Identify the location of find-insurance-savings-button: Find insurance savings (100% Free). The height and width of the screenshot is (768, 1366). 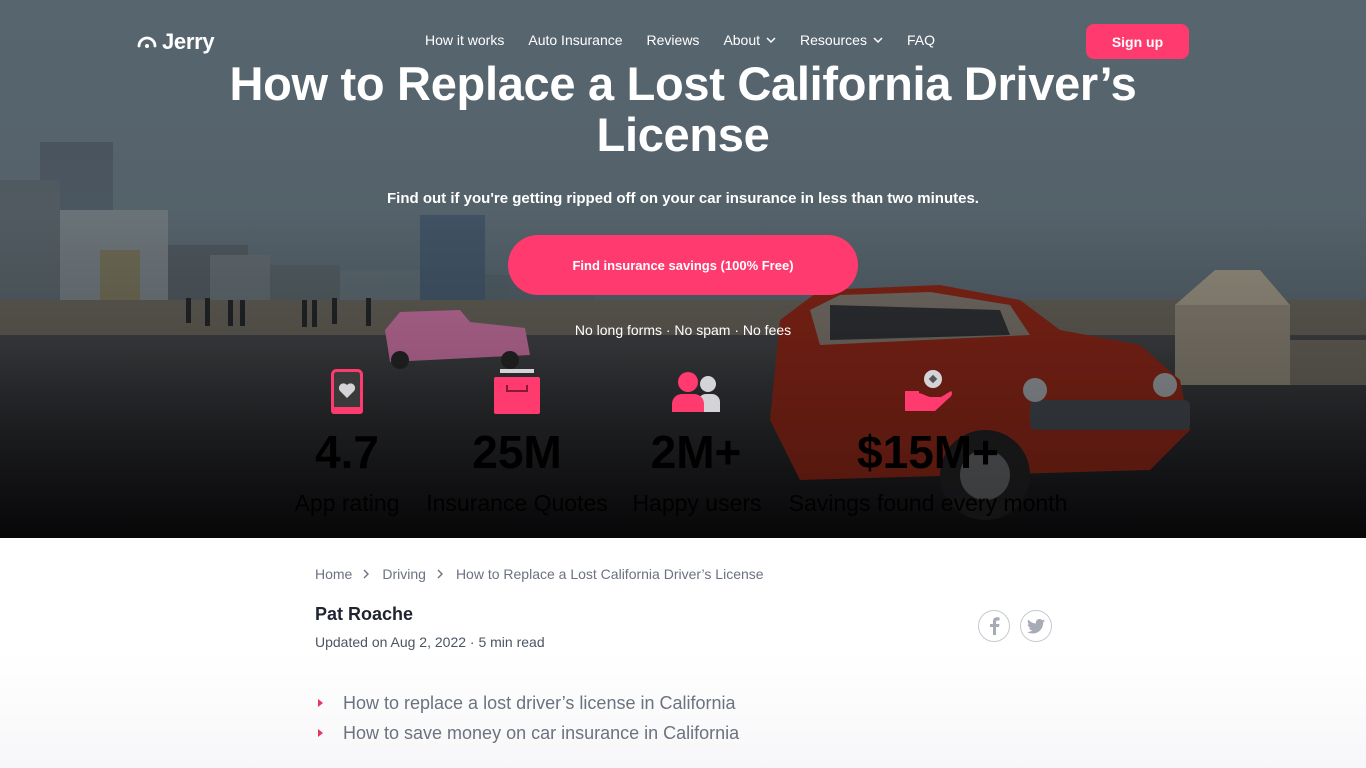
(683, 265).